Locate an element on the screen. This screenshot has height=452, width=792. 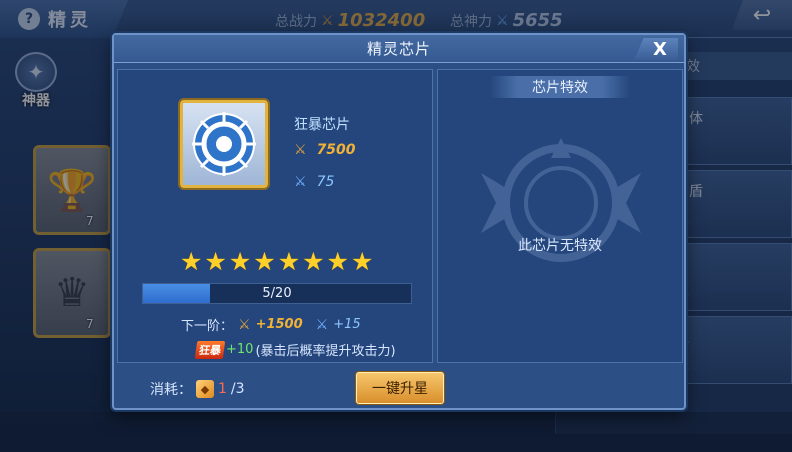
effect-title: 芯片特效 is located at coordinates (560, 88).